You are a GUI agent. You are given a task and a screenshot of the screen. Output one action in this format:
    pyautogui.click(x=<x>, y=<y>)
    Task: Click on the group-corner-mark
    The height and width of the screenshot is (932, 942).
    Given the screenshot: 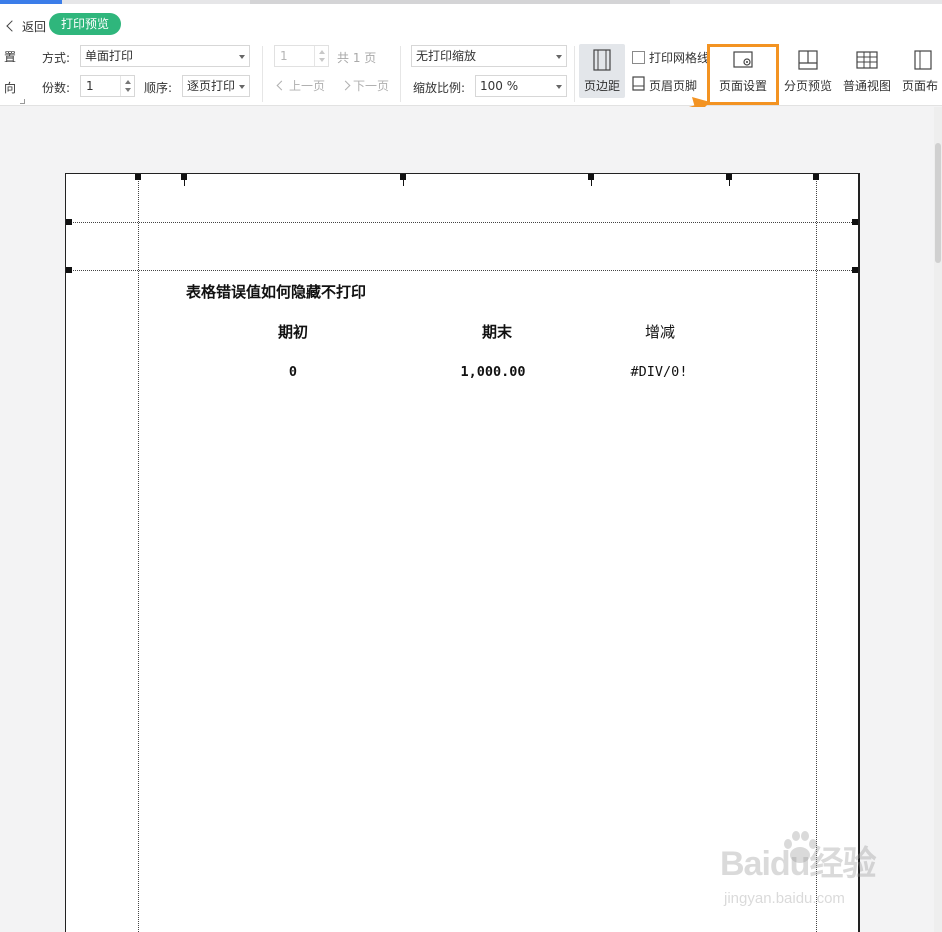 What is the action you would take?
    pyautogui.click(x=22, y=101)
    